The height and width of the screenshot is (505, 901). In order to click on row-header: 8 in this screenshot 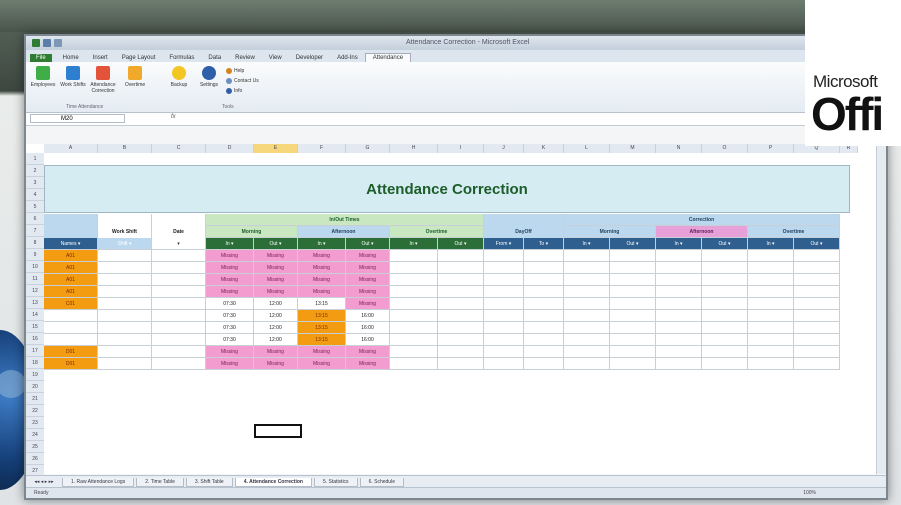, I will do `click(35, 243)`.